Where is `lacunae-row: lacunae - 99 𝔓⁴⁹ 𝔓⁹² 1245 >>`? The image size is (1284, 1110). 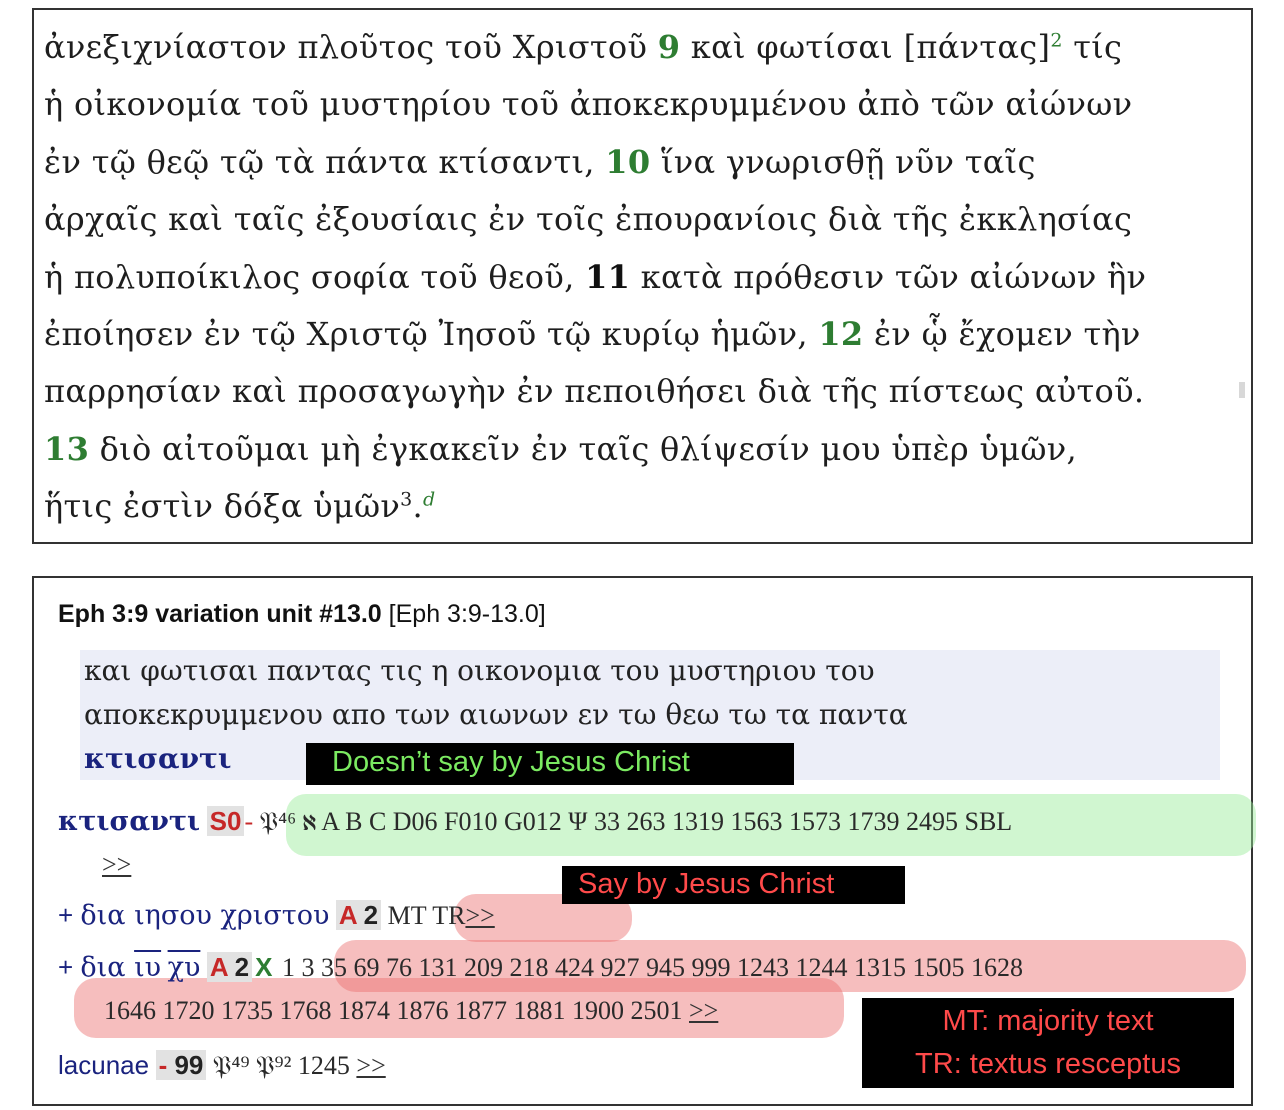 lacunae-row: lacunae - 99 𝔓⁴⁹ 𝔓⁹² 1245 >> is located at coordinates (222, 1066).